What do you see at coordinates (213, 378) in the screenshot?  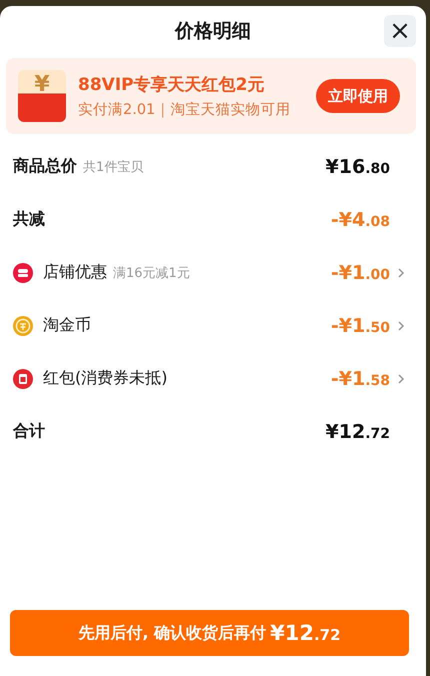 I see `discount-row: 红包(消费券未抵) -¥1.58` at bounding box center [213, 378].